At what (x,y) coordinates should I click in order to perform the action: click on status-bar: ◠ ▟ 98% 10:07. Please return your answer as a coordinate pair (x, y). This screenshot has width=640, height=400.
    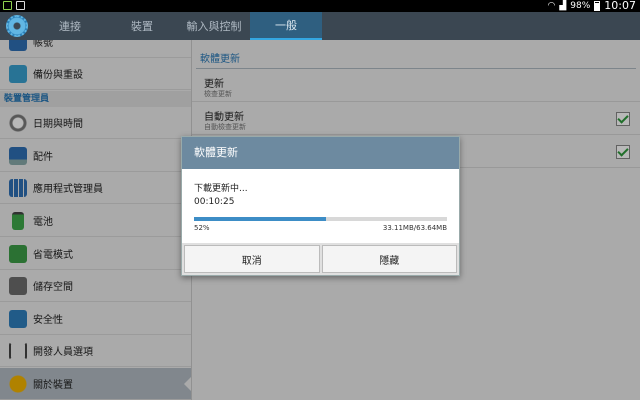
    Looking at the image, I should click on (320, 6).